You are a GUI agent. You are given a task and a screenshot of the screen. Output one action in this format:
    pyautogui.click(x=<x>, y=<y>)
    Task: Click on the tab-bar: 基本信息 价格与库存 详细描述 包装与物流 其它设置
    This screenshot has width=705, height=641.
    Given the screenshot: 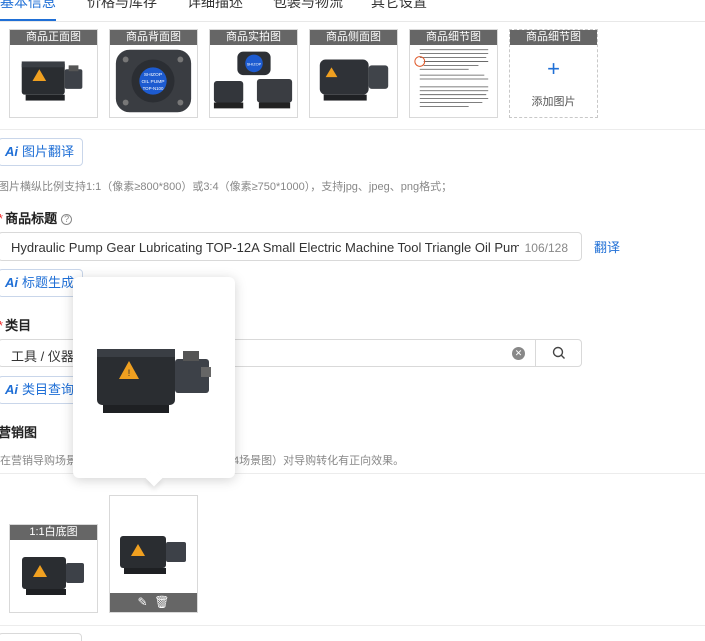 What is the action you would take?
    pyautogui.click(x=352, y=11)
    